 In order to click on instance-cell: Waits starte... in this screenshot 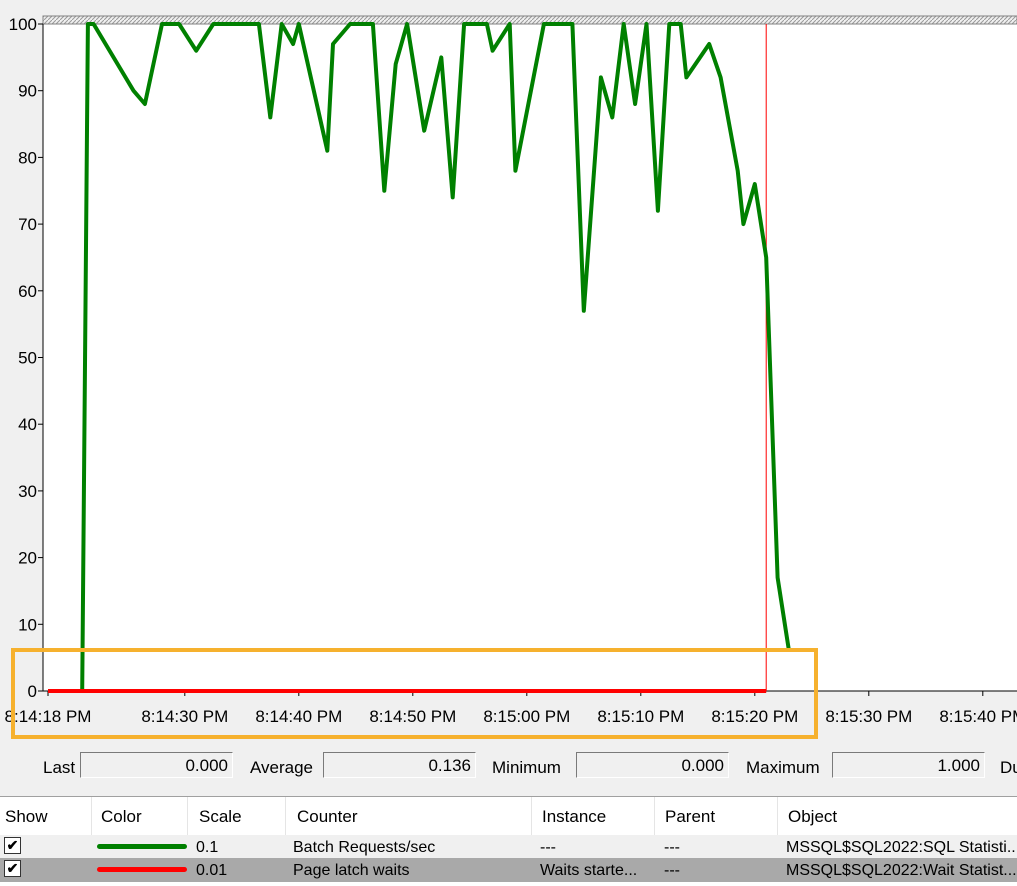, I will do `click(589, 870)`.